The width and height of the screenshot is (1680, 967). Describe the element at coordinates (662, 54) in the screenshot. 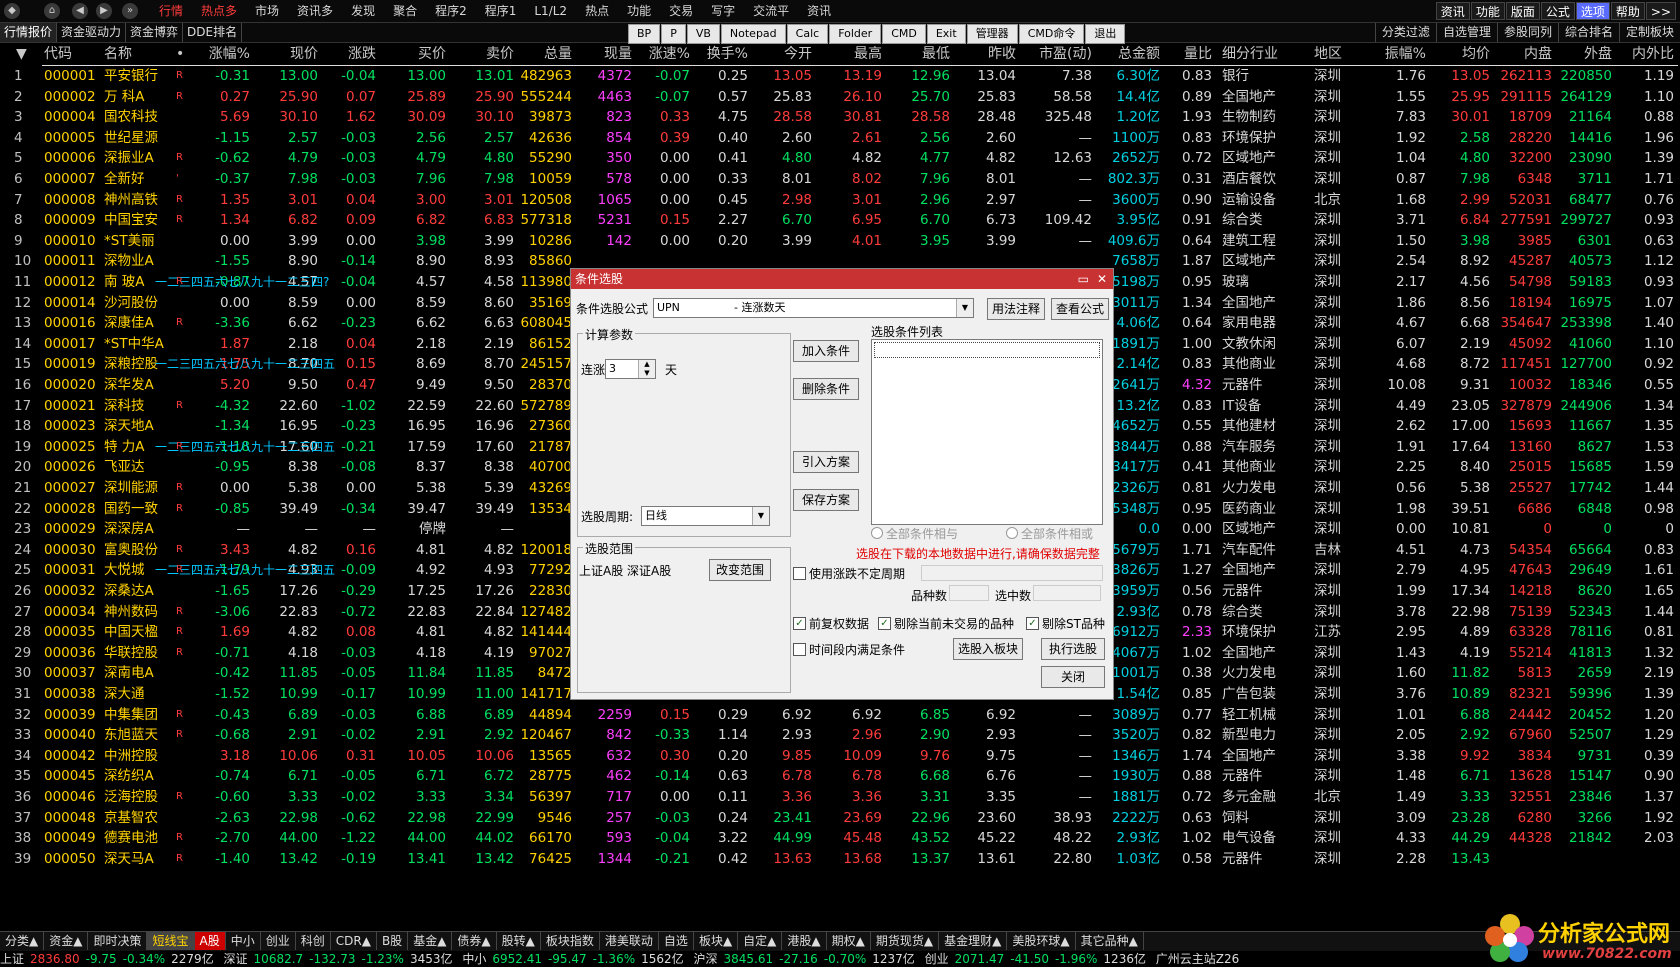

I see `column-header: 涨速%` at that location.